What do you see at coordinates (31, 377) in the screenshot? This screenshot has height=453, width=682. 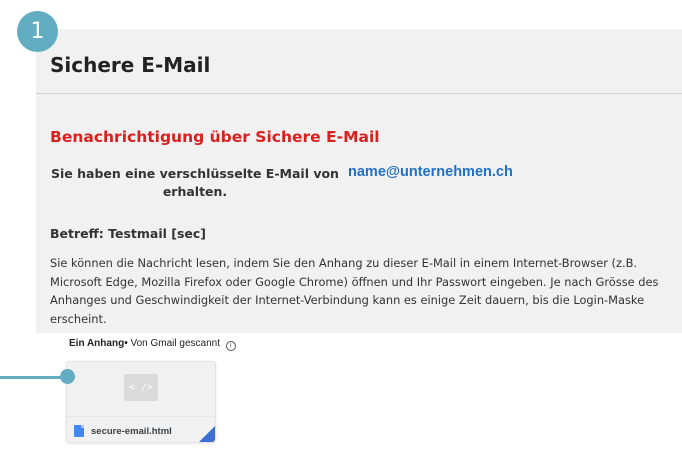 I see `callout-connector-line` at bounding box center [31, 377].